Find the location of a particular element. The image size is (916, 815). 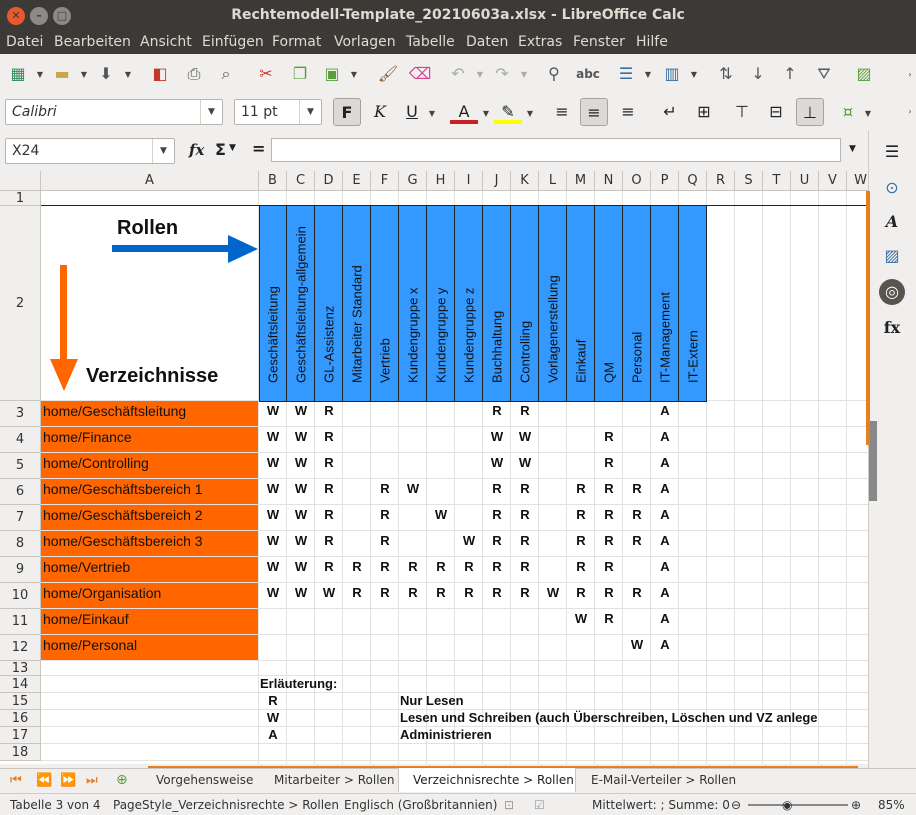

role-header: Vertrieb is located at coordinates (385, 304).